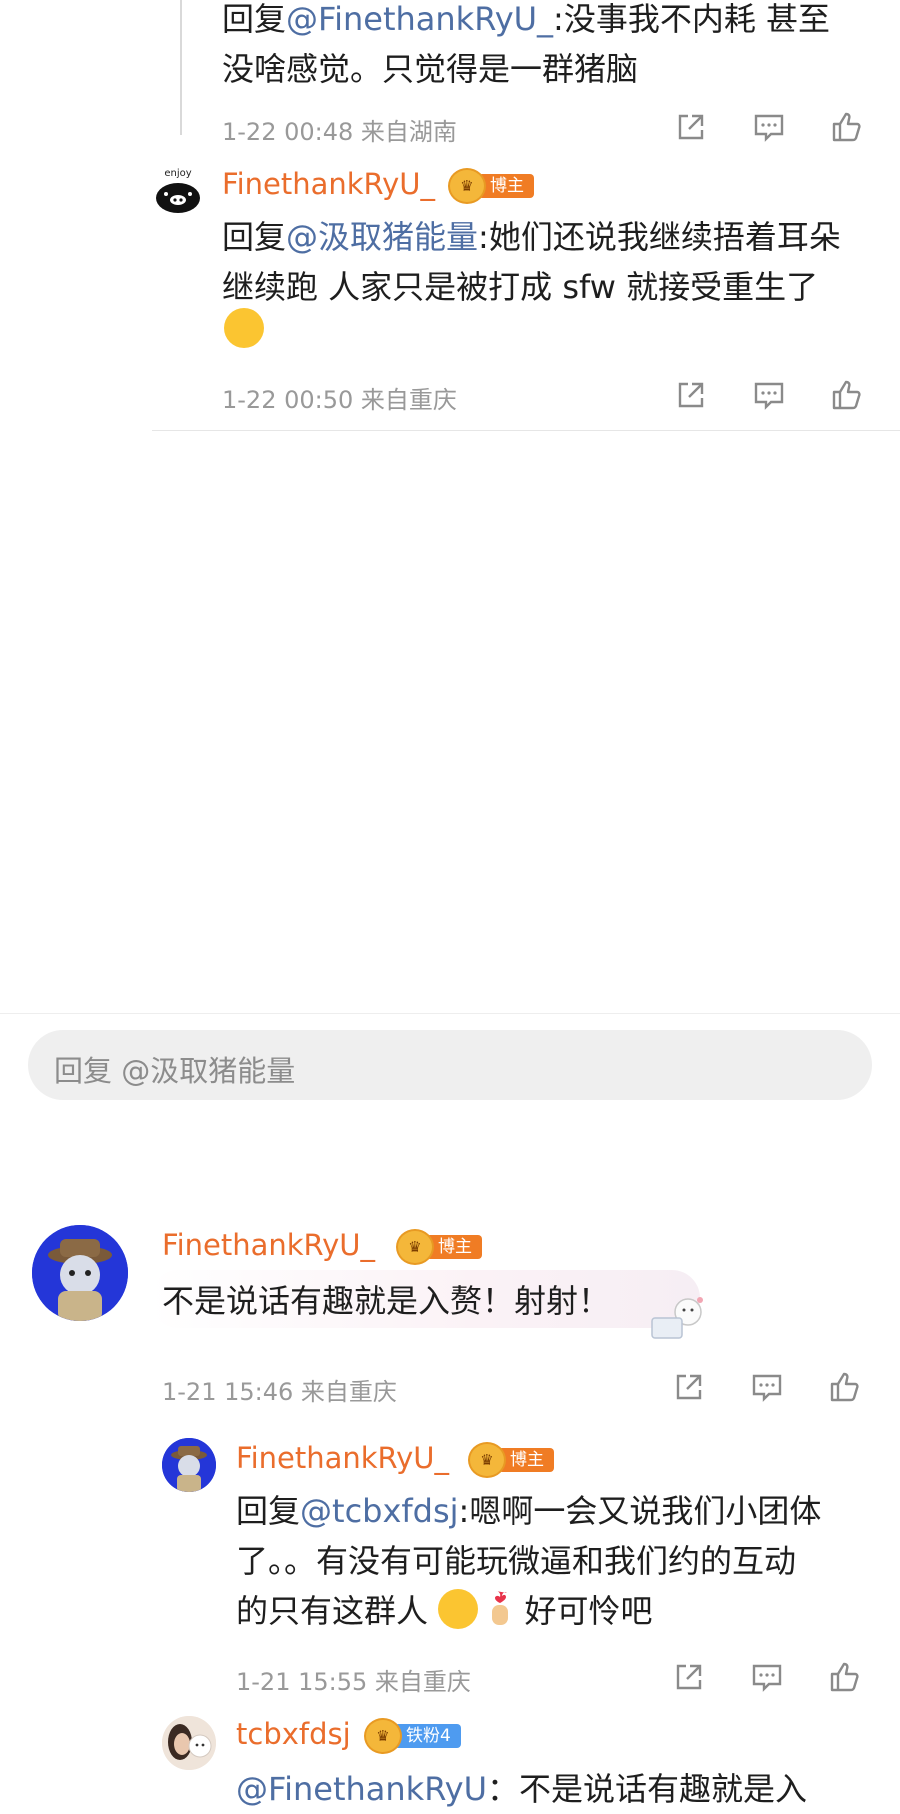 The image size is (900, 1814). What do you see at coordinates (279, 1392) in the screenshot?
I see `comment-meta: 1-21 15:46 来自重庆` at bounding box center [279, 1392].